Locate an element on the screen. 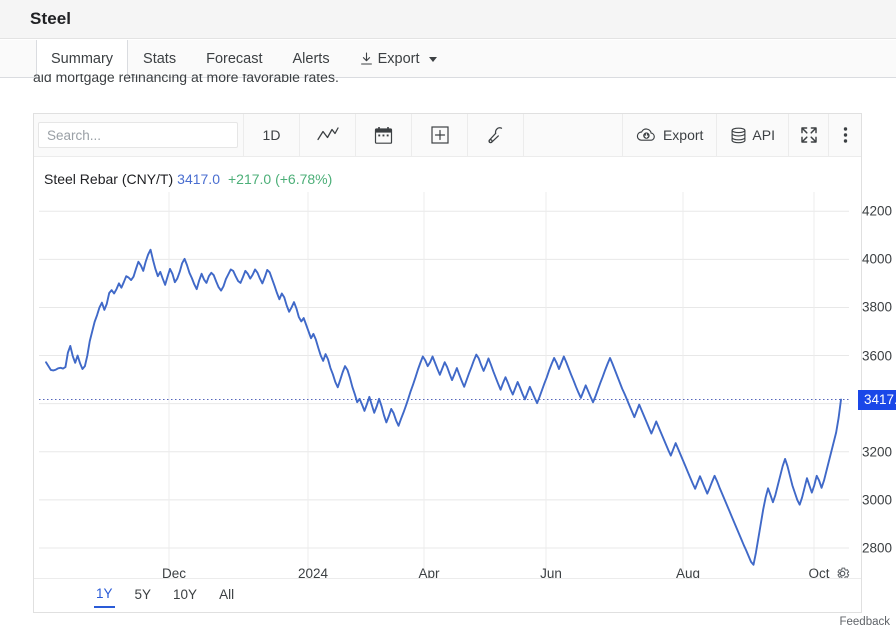  search-cell is located at coordinates (139, 135).